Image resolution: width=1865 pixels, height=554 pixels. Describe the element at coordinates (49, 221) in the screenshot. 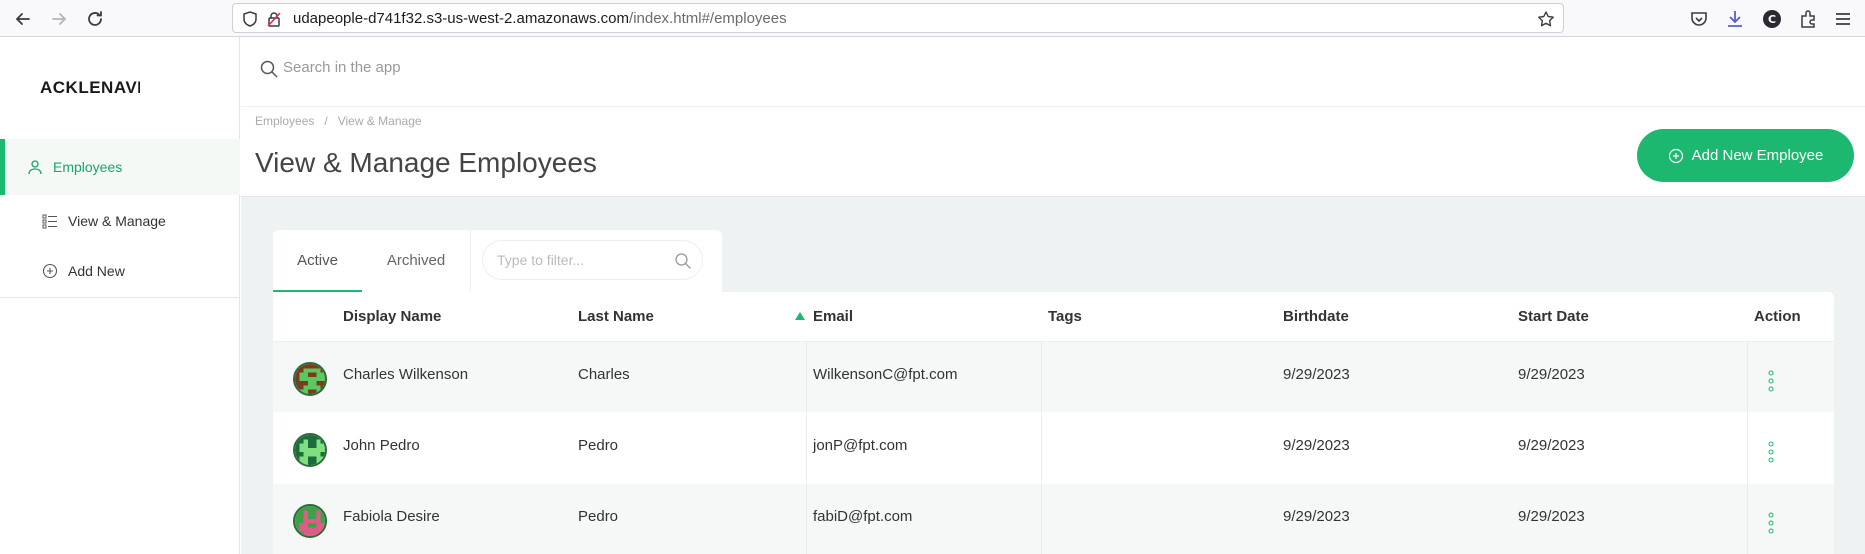

I see `list-icon` at that location.